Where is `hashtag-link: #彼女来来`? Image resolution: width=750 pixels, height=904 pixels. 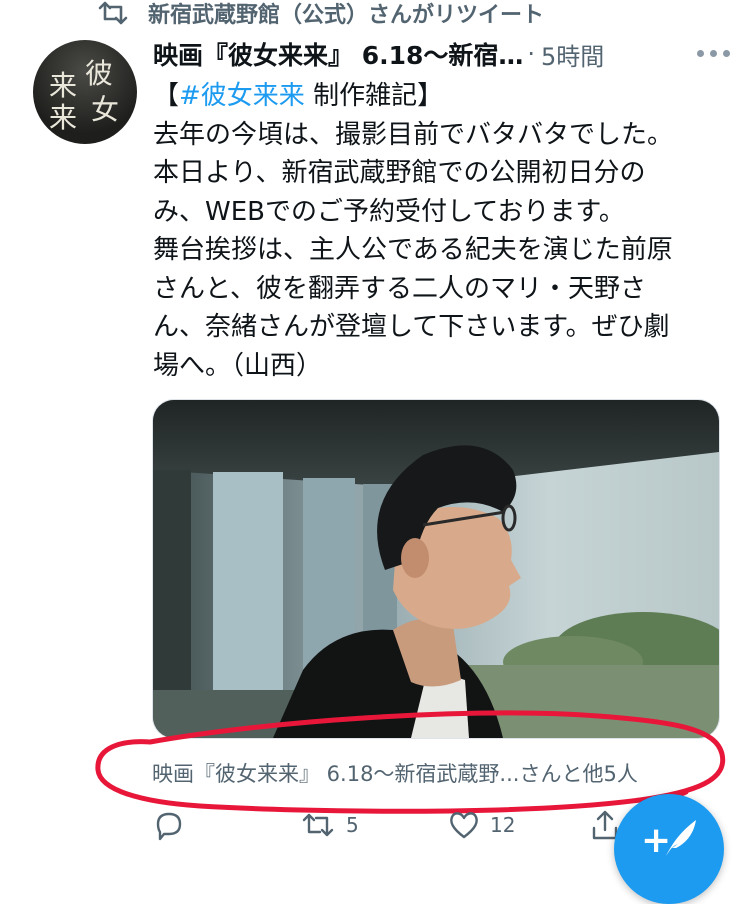
hashtag-link: #彼女来来 is located at coordinates (242, 96).